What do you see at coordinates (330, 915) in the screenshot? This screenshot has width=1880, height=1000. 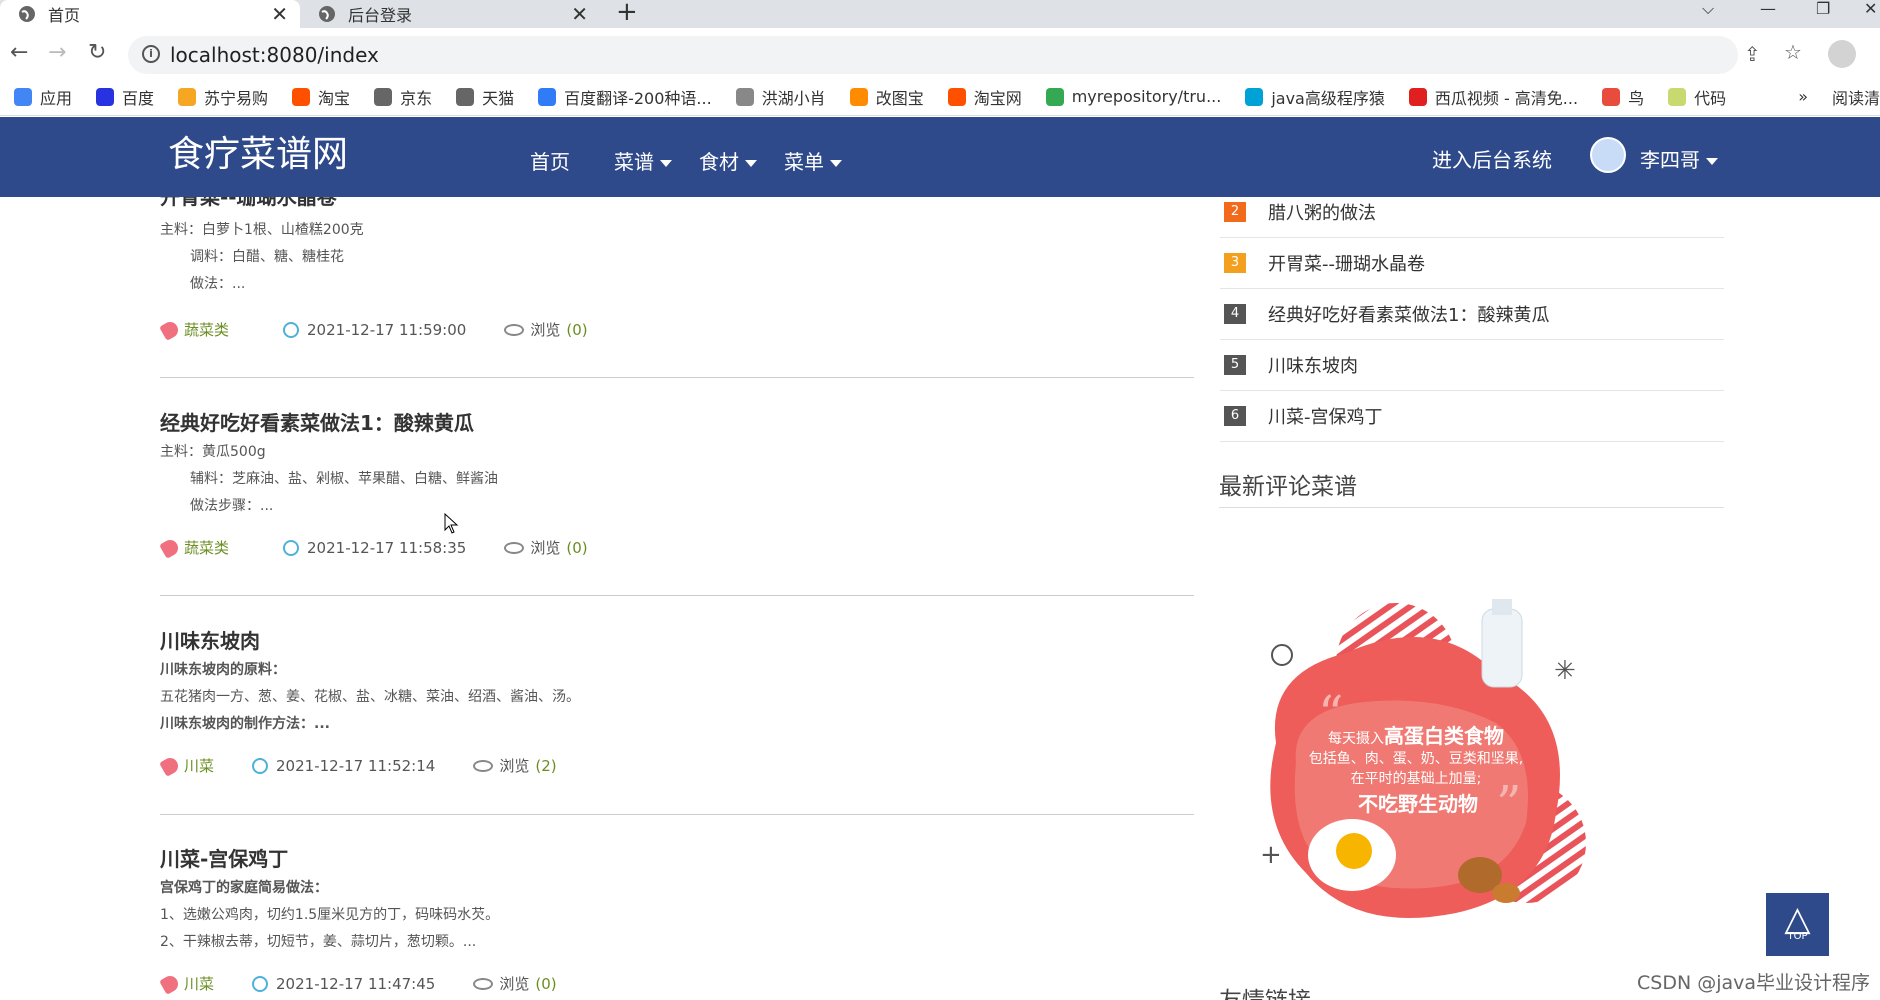 I see `recipe-line: 1、选嫩公鸡肉，切约1.5厘米见方的丁，码味码水芡。` at bounding box center [330, 915].